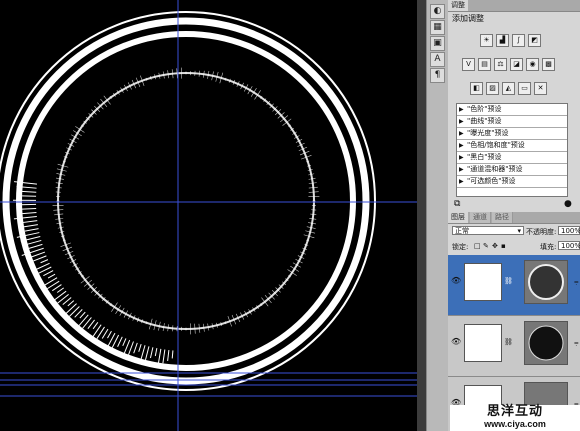 The height and width of the screenshot is (431, 580). I want to click on levels-icon: ▟, so click(502, 40).